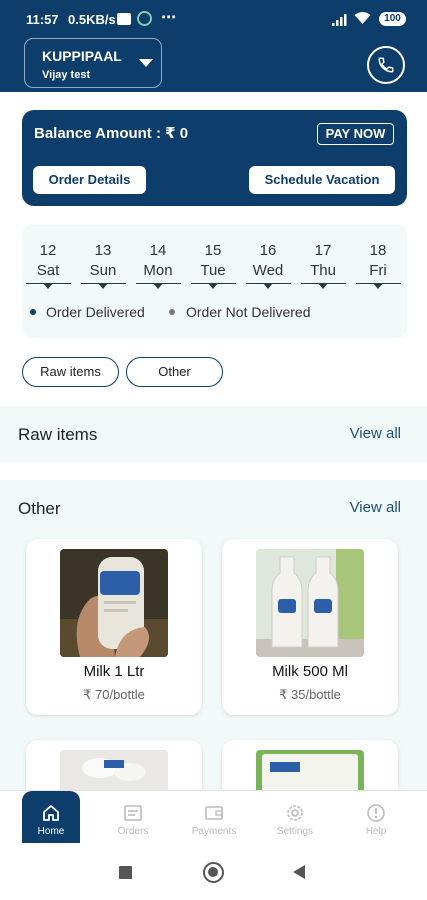  I want to click on message-icon, so click(124, 19).